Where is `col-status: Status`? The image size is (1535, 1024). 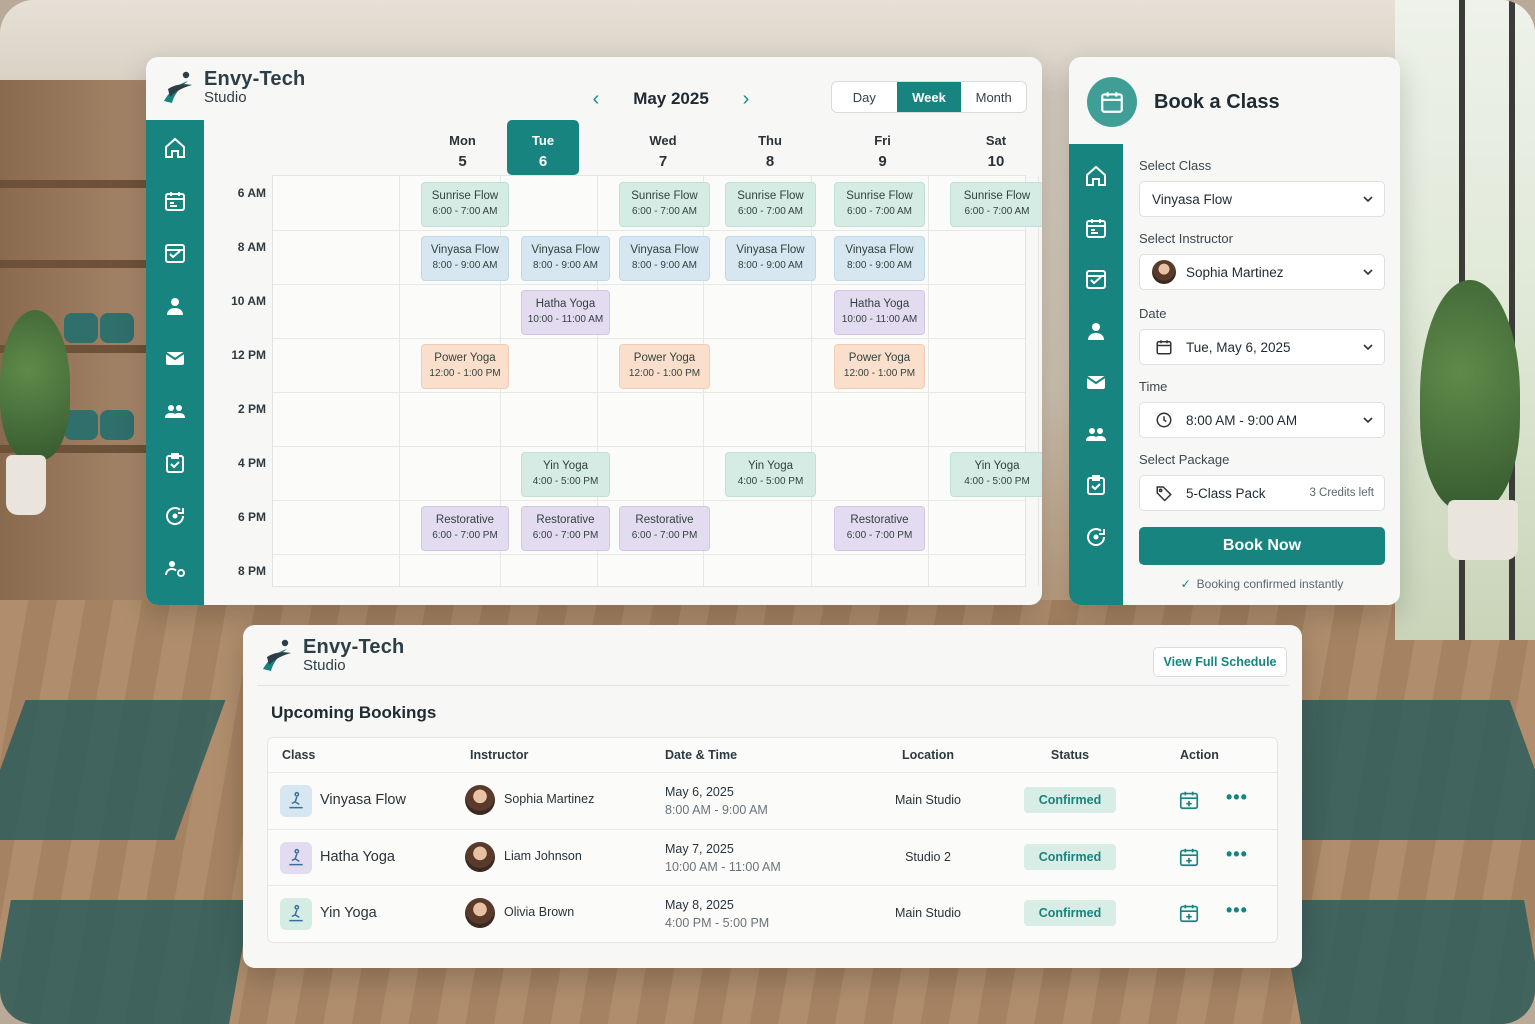
col-status: Status is located at coordinates (1070, 755).